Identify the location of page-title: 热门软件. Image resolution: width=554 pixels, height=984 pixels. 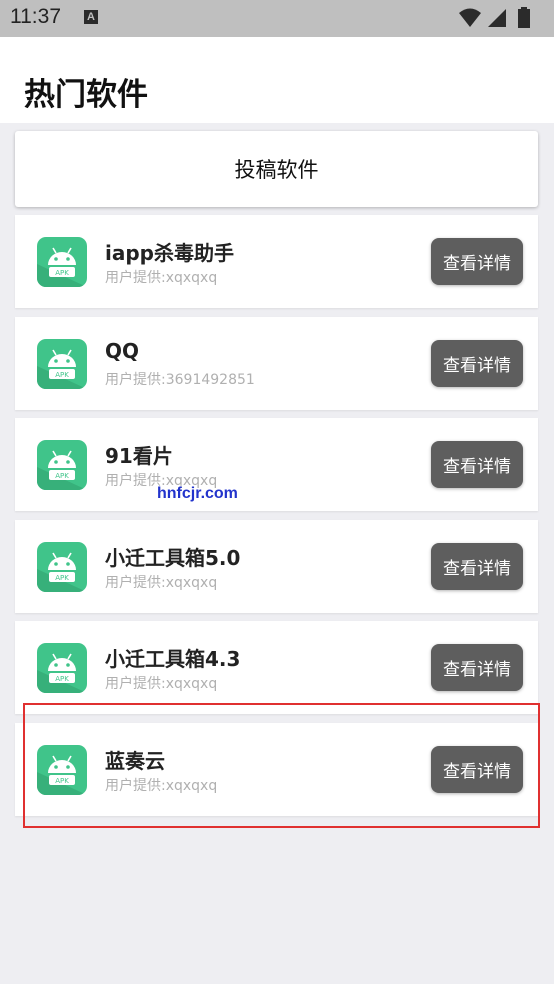
(86, 95).